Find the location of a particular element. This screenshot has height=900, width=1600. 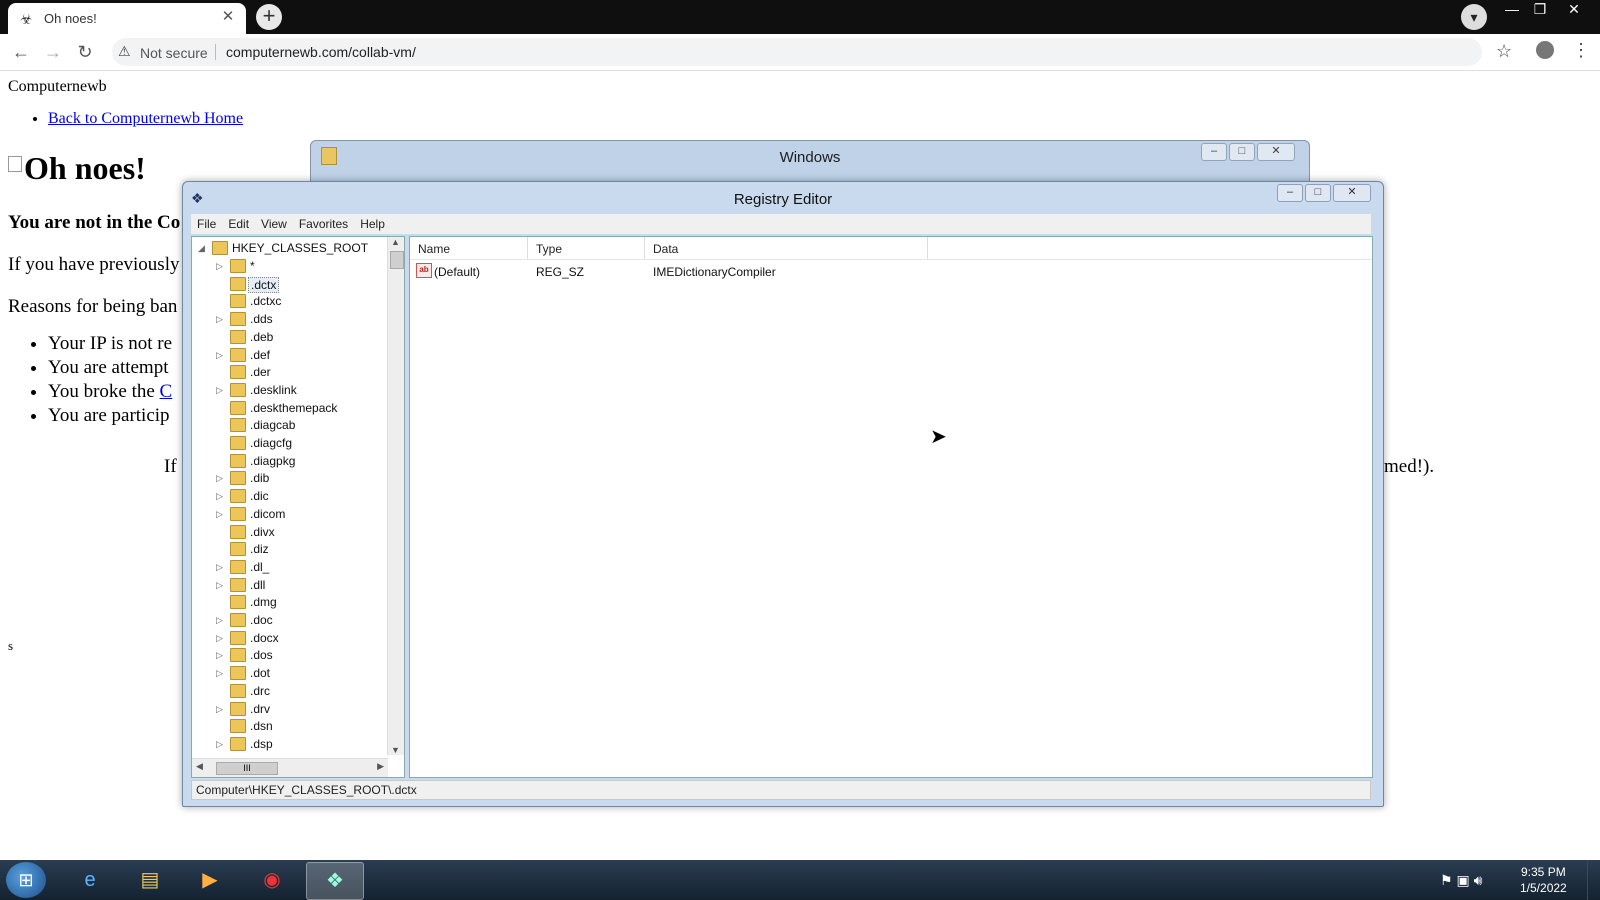

tree-key-label: .dsn is located at coordinates (261, 726).